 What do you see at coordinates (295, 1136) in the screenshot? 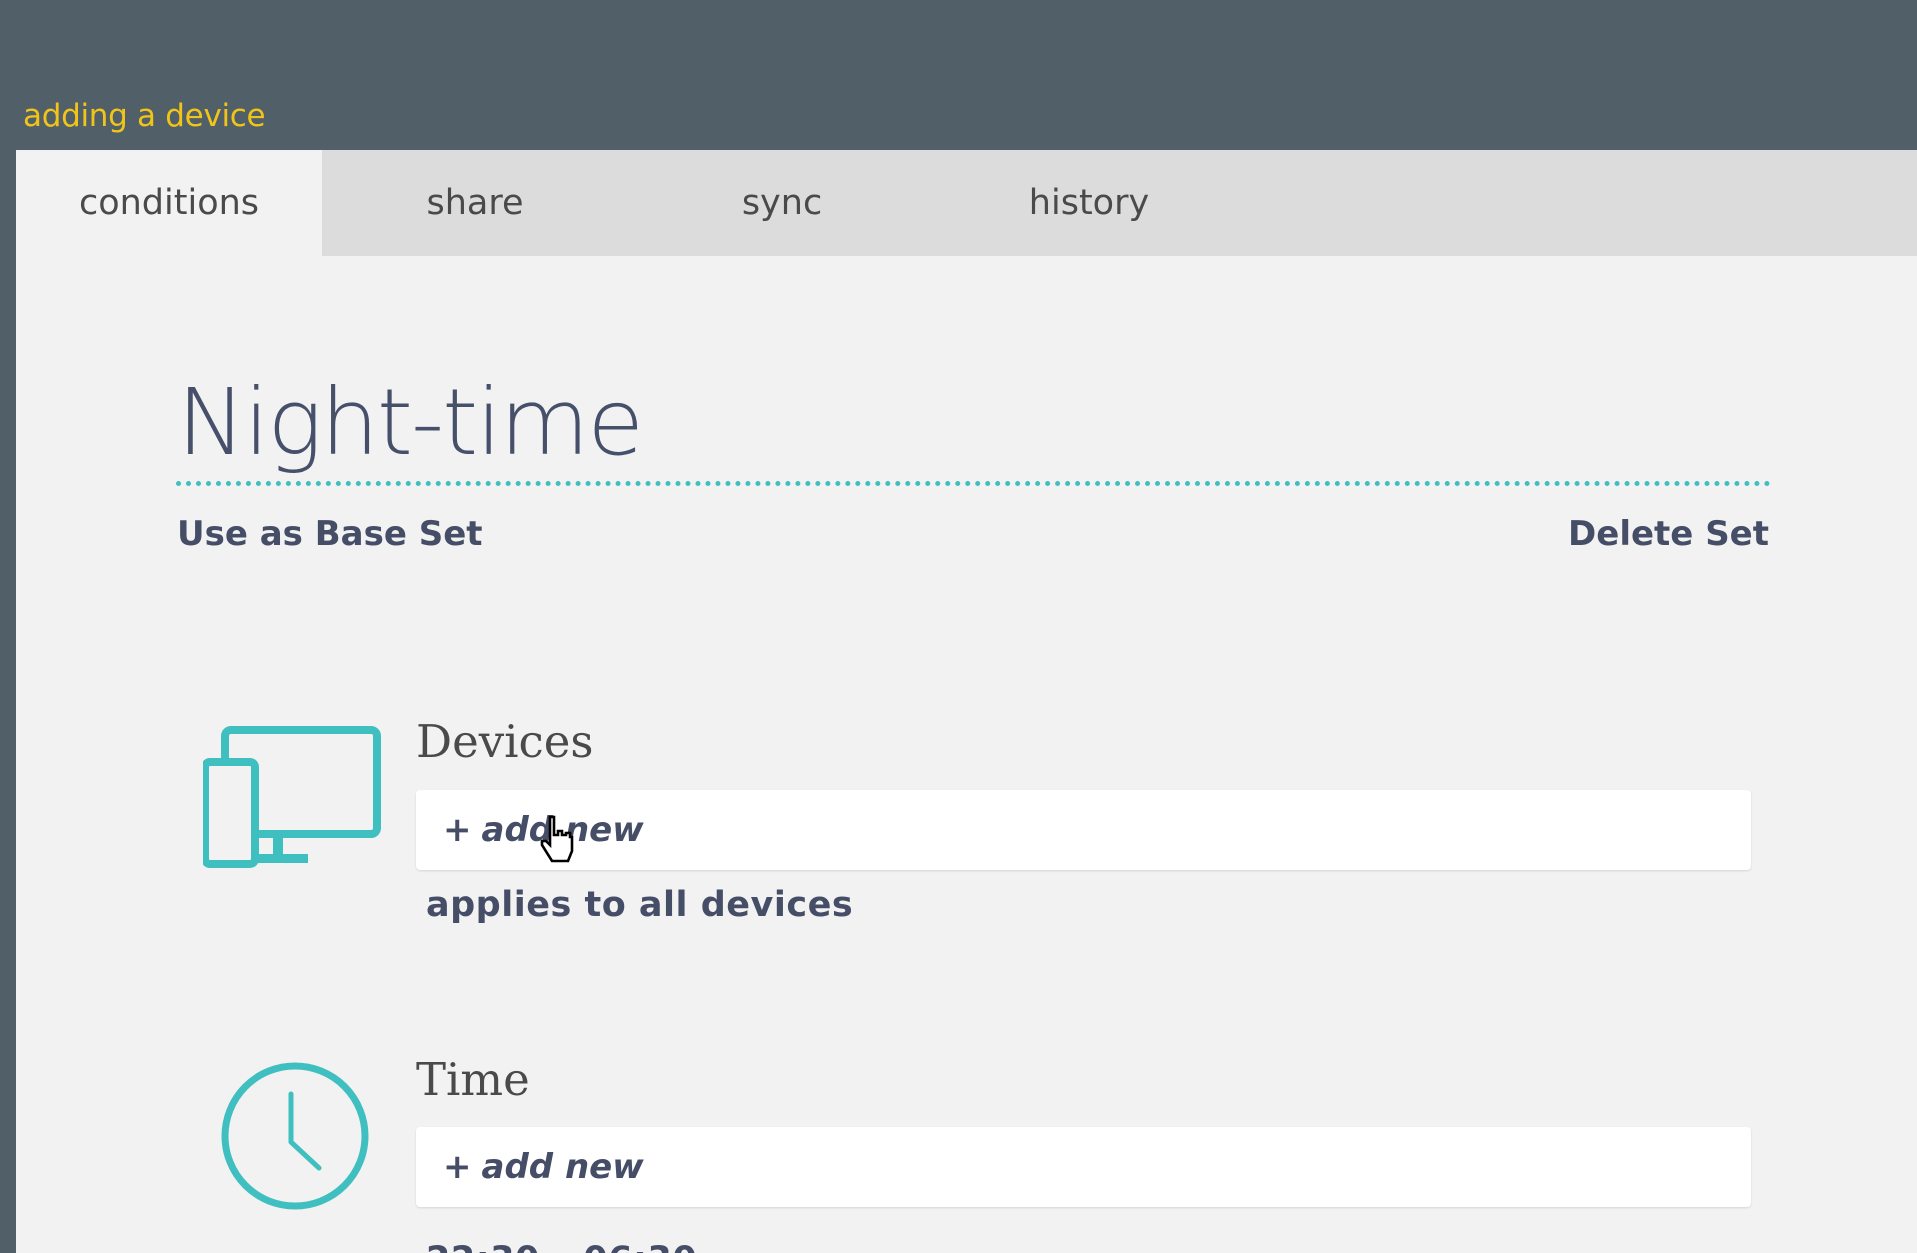
I see `clock-icon` at bounding box center [295, 1136].